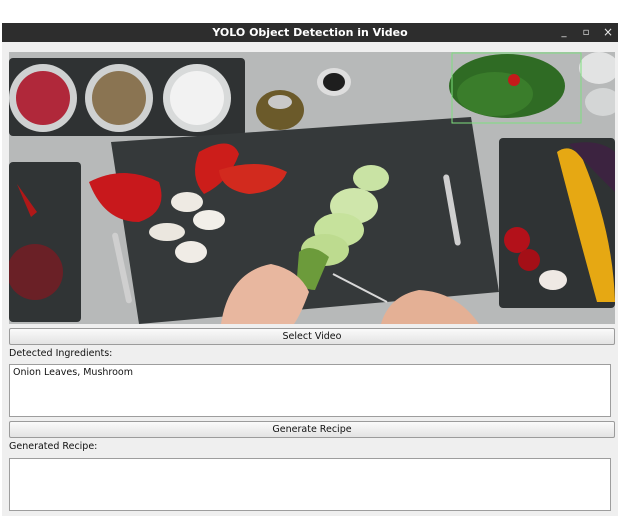 The image size is (618, 516). Describe the element at coordinates (310, 484) in the screenshot. I see `generated-recipe-field` at that location.